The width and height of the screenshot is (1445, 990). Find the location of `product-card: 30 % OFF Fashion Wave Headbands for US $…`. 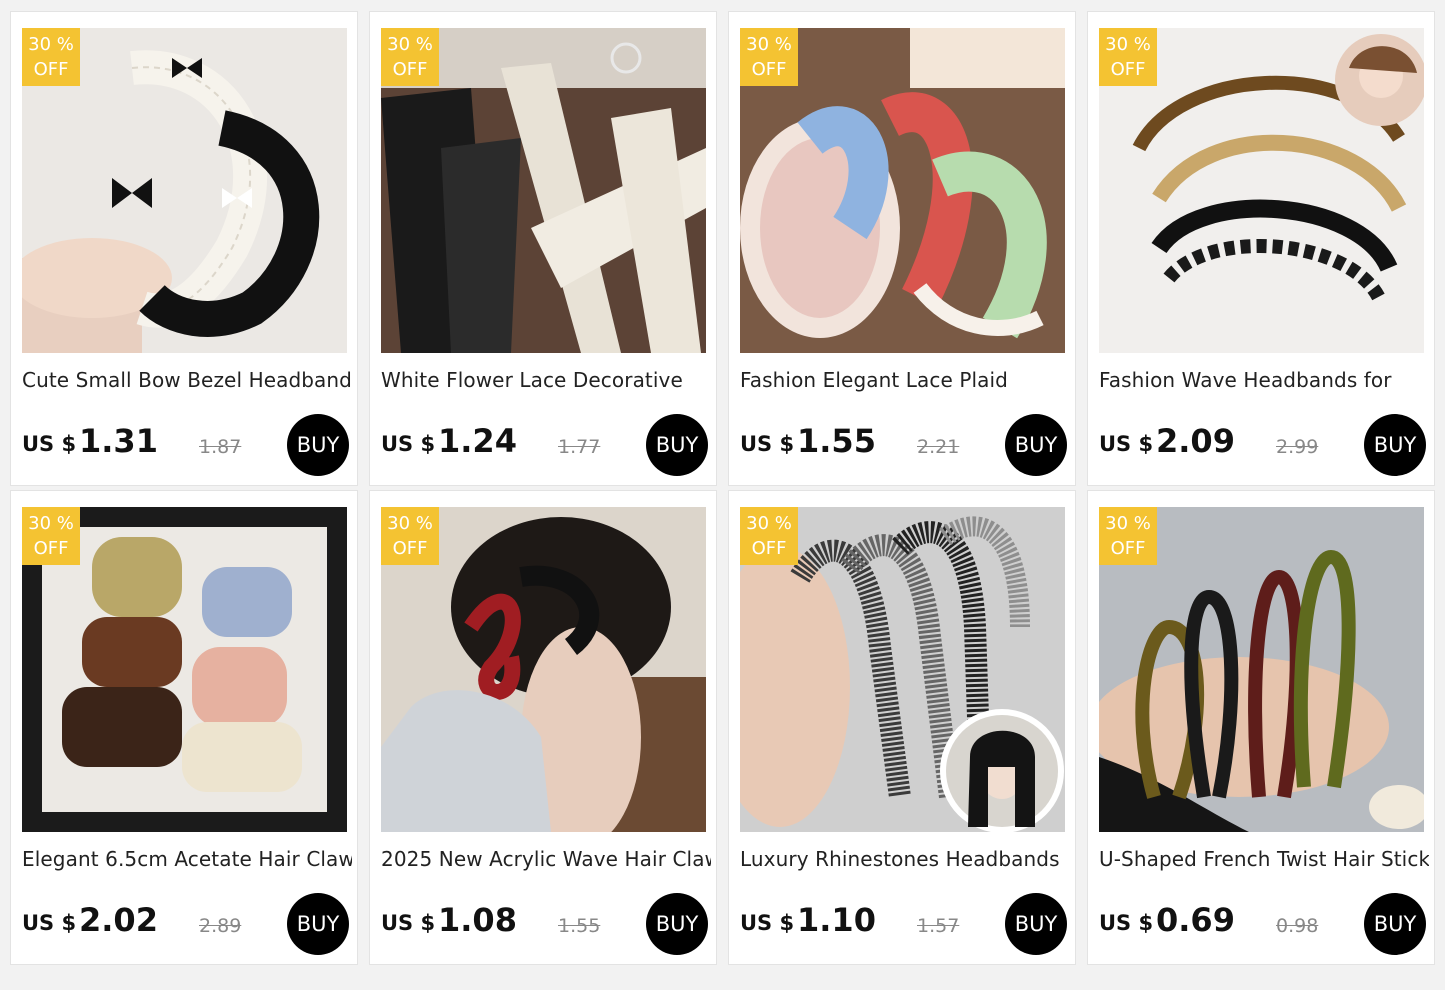

product-card: 30 % OFF Fashion Wave Headbands for US $… is located at coordinates (1261, 248).